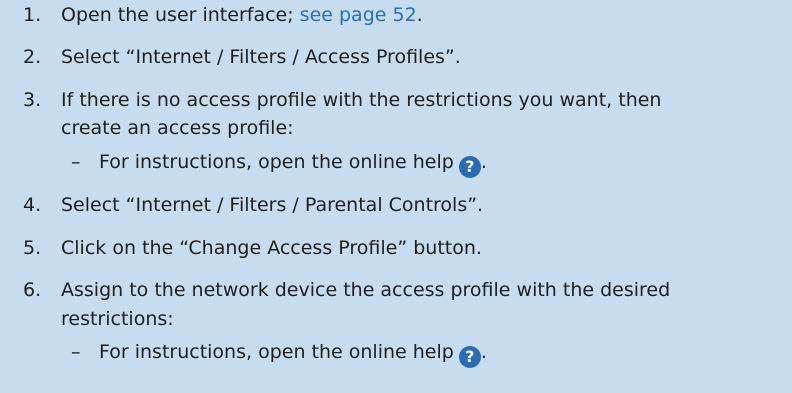 The image size is (792, 393). What do you see at coordinates (32, 100) in the screenshot?
I see `step-number: 3.` at bounding box center [32, 100].